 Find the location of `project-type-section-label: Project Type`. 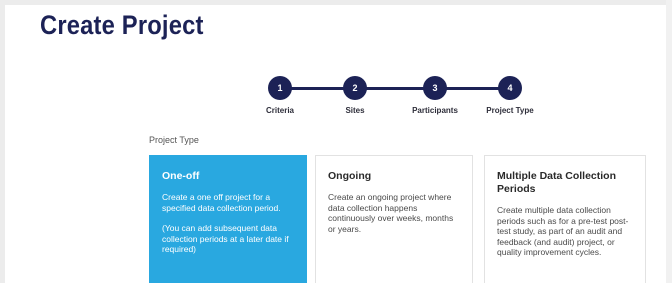

project-type-section-label: Project Type is located at coordinates (174, 140).